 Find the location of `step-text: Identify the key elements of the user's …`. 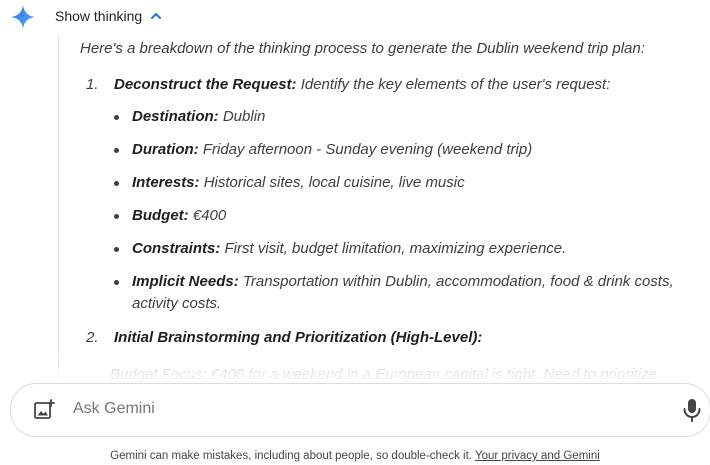

step-text: Identify the key elements of the user's … is located at coordinates (453, 84).